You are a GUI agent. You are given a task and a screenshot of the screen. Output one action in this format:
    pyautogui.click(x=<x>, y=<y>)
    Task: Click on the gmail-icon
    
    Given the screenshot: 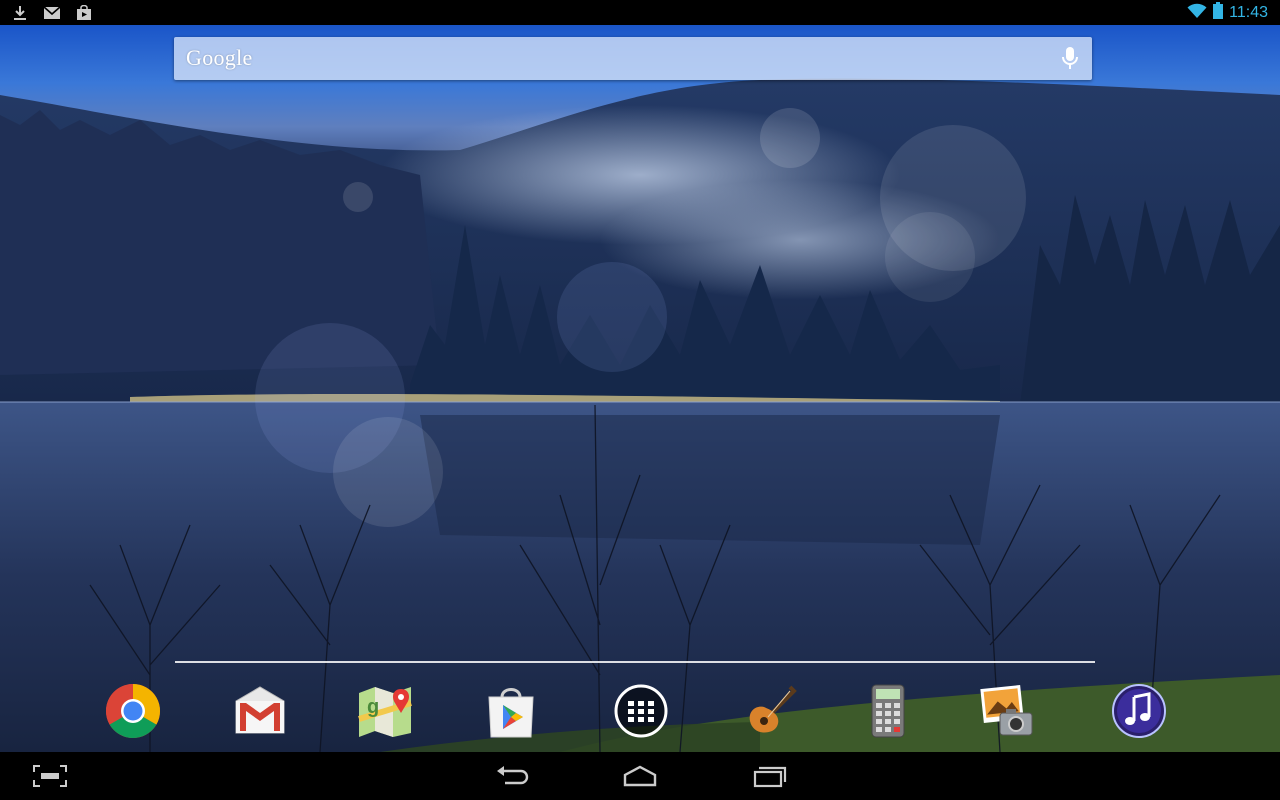 What is the action you would take?
    pyautogui.click(x=260, y=711)
    